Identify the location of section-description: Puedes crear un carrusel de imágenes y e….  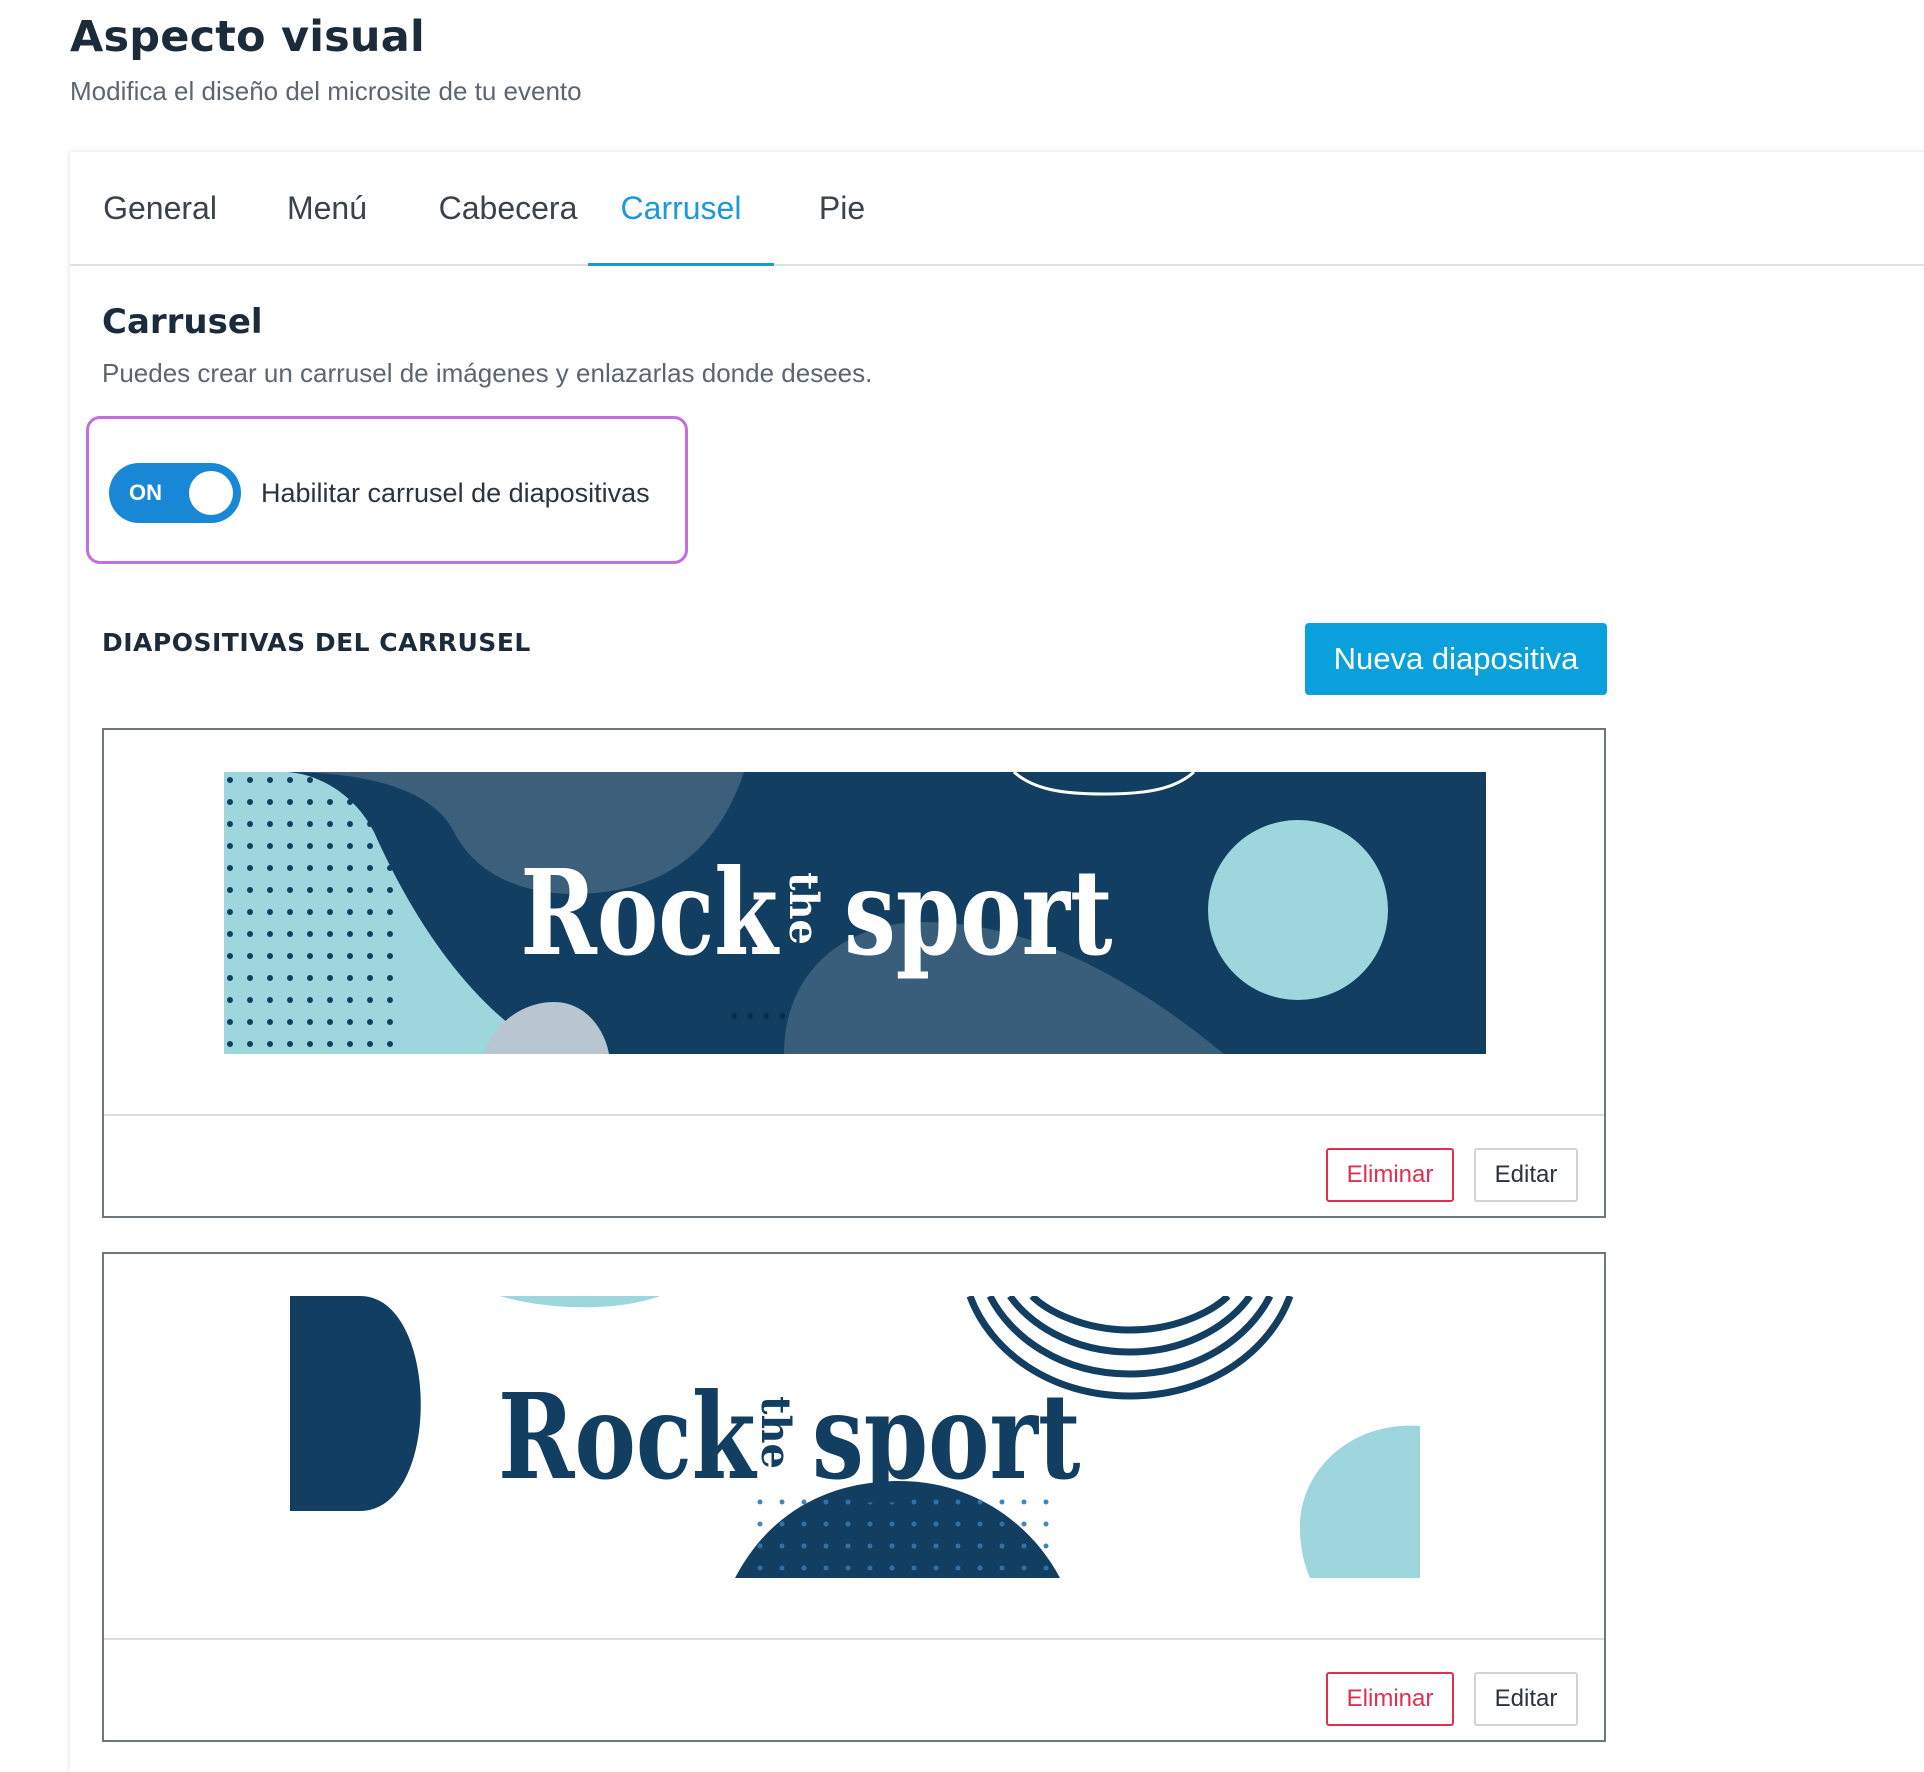
(487, 373).